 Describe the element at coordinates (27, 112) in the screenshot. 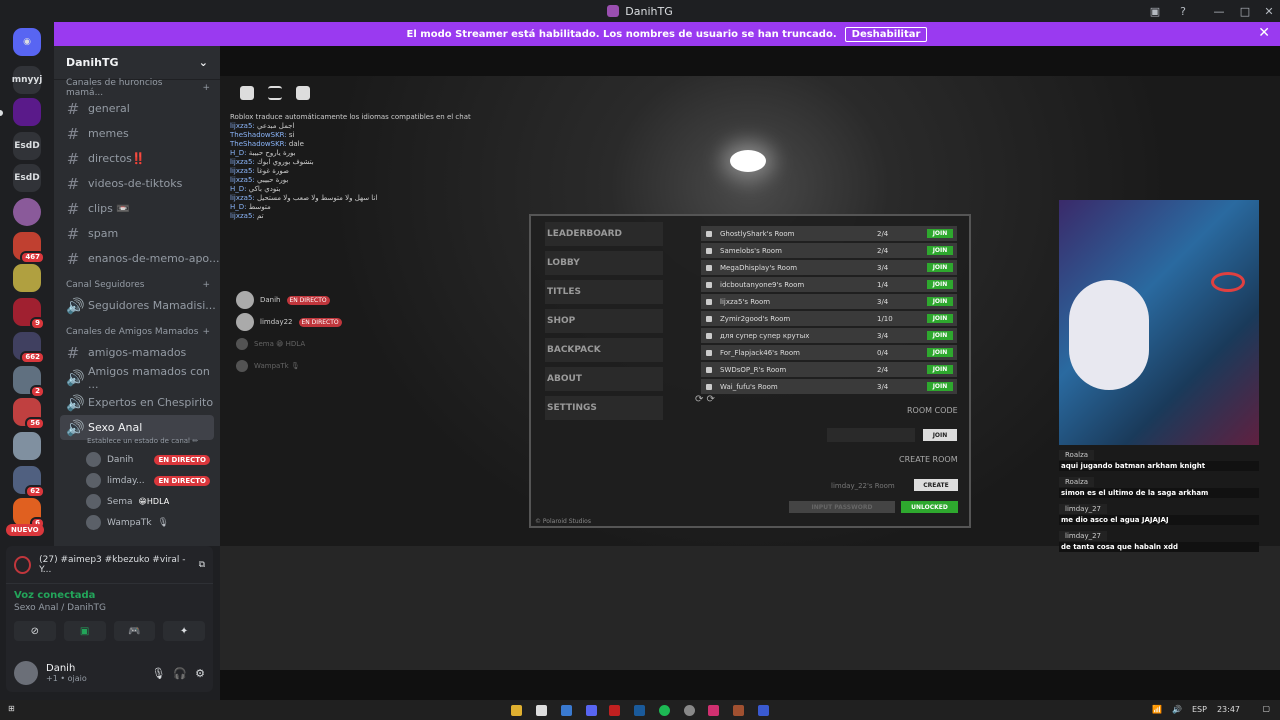

I see `server-purple` at that location.